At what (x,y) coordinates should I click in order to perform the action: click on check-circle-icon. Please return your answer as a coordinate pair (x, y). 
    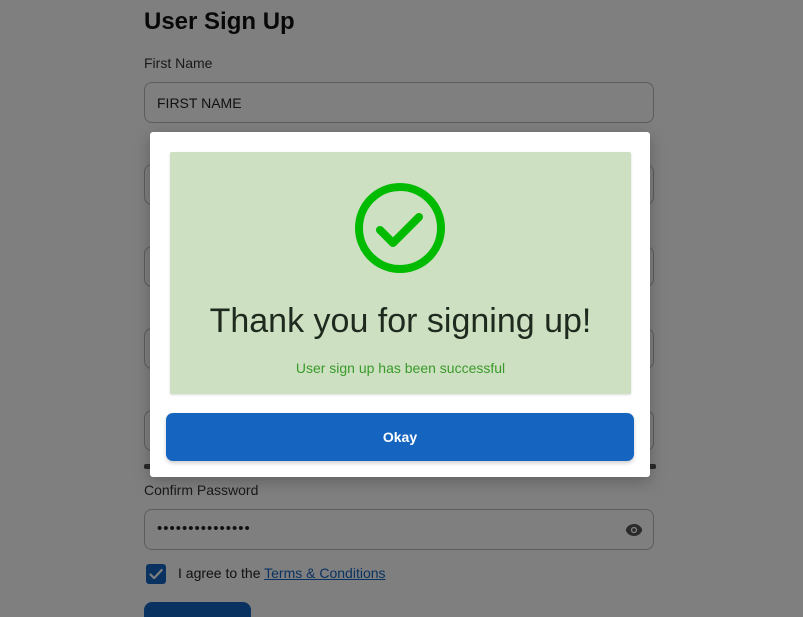
    Looking at the image, I should click on (400, 228).